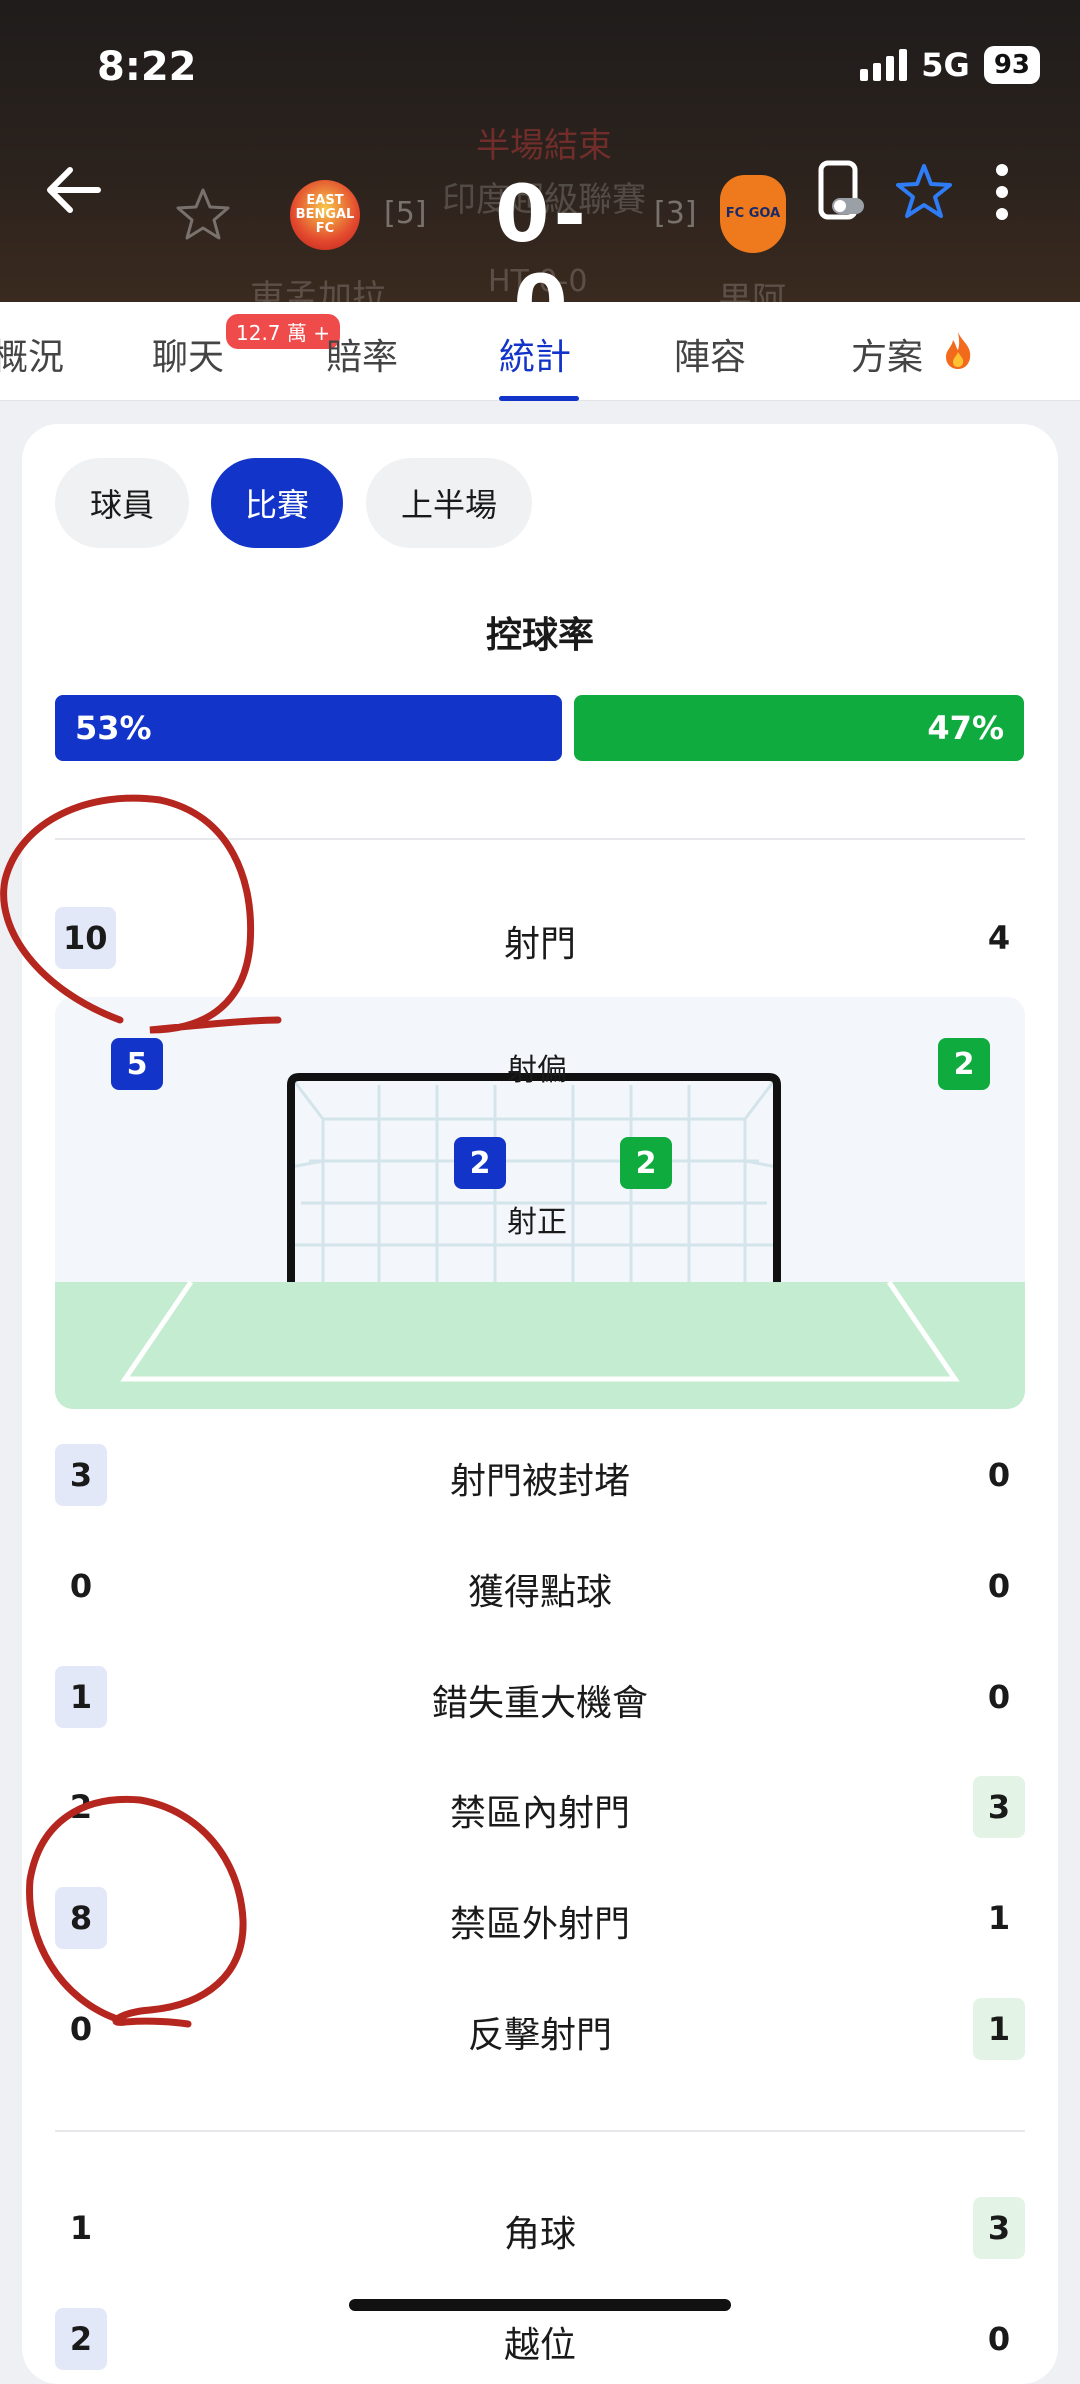 The width and height of the screenshot is (1080, 2384). I want to click on match-score: 0-0, so click(542, 236).